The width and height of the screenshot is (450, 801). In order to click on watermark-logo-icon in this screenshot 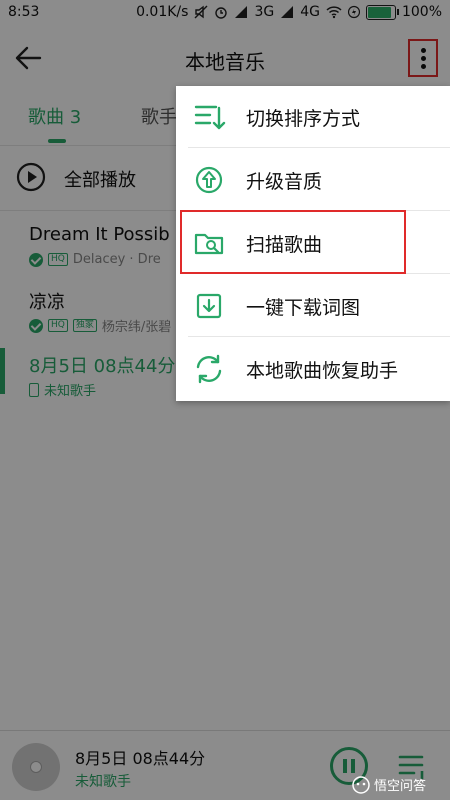, I will do `click(361, 784)`.